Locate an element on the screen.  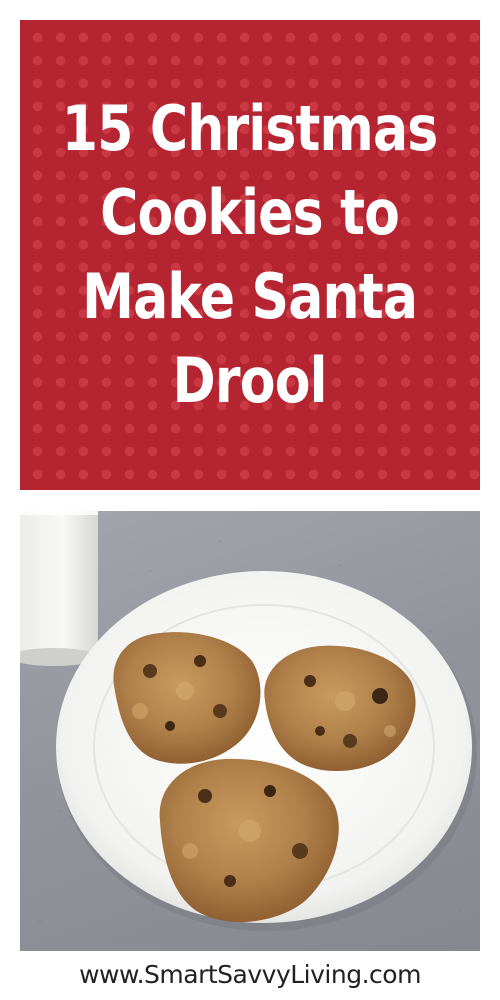
website-url: www.SmartSavvyLiving.com is located at coordinates (250, 974).